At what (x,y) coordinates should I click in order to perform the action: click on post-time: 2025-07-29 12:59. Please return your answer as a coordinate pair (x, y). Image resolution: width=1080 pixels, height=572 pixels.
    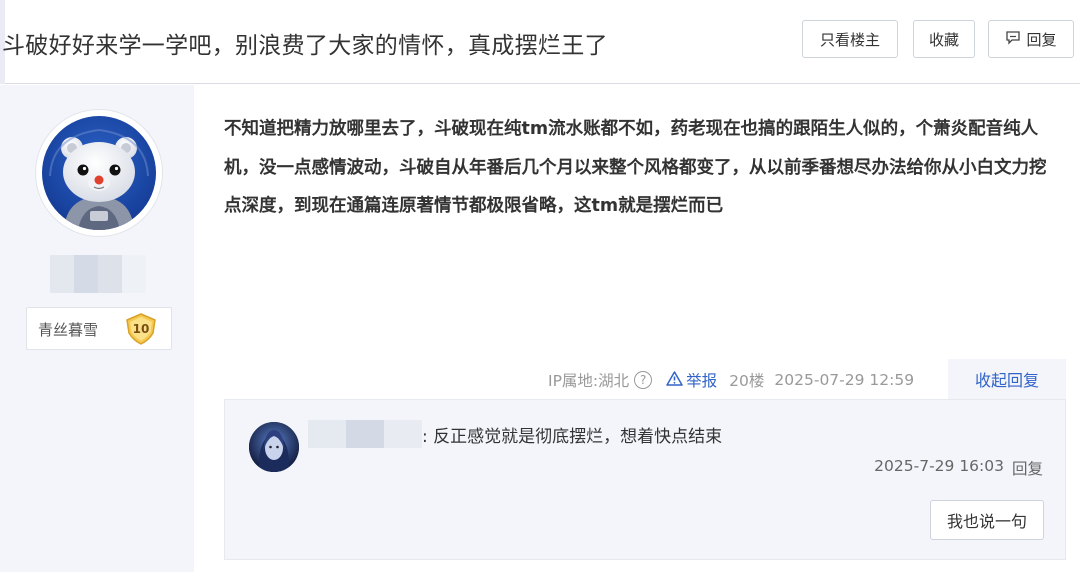
    Looking at the image, I should click on (844, 380).